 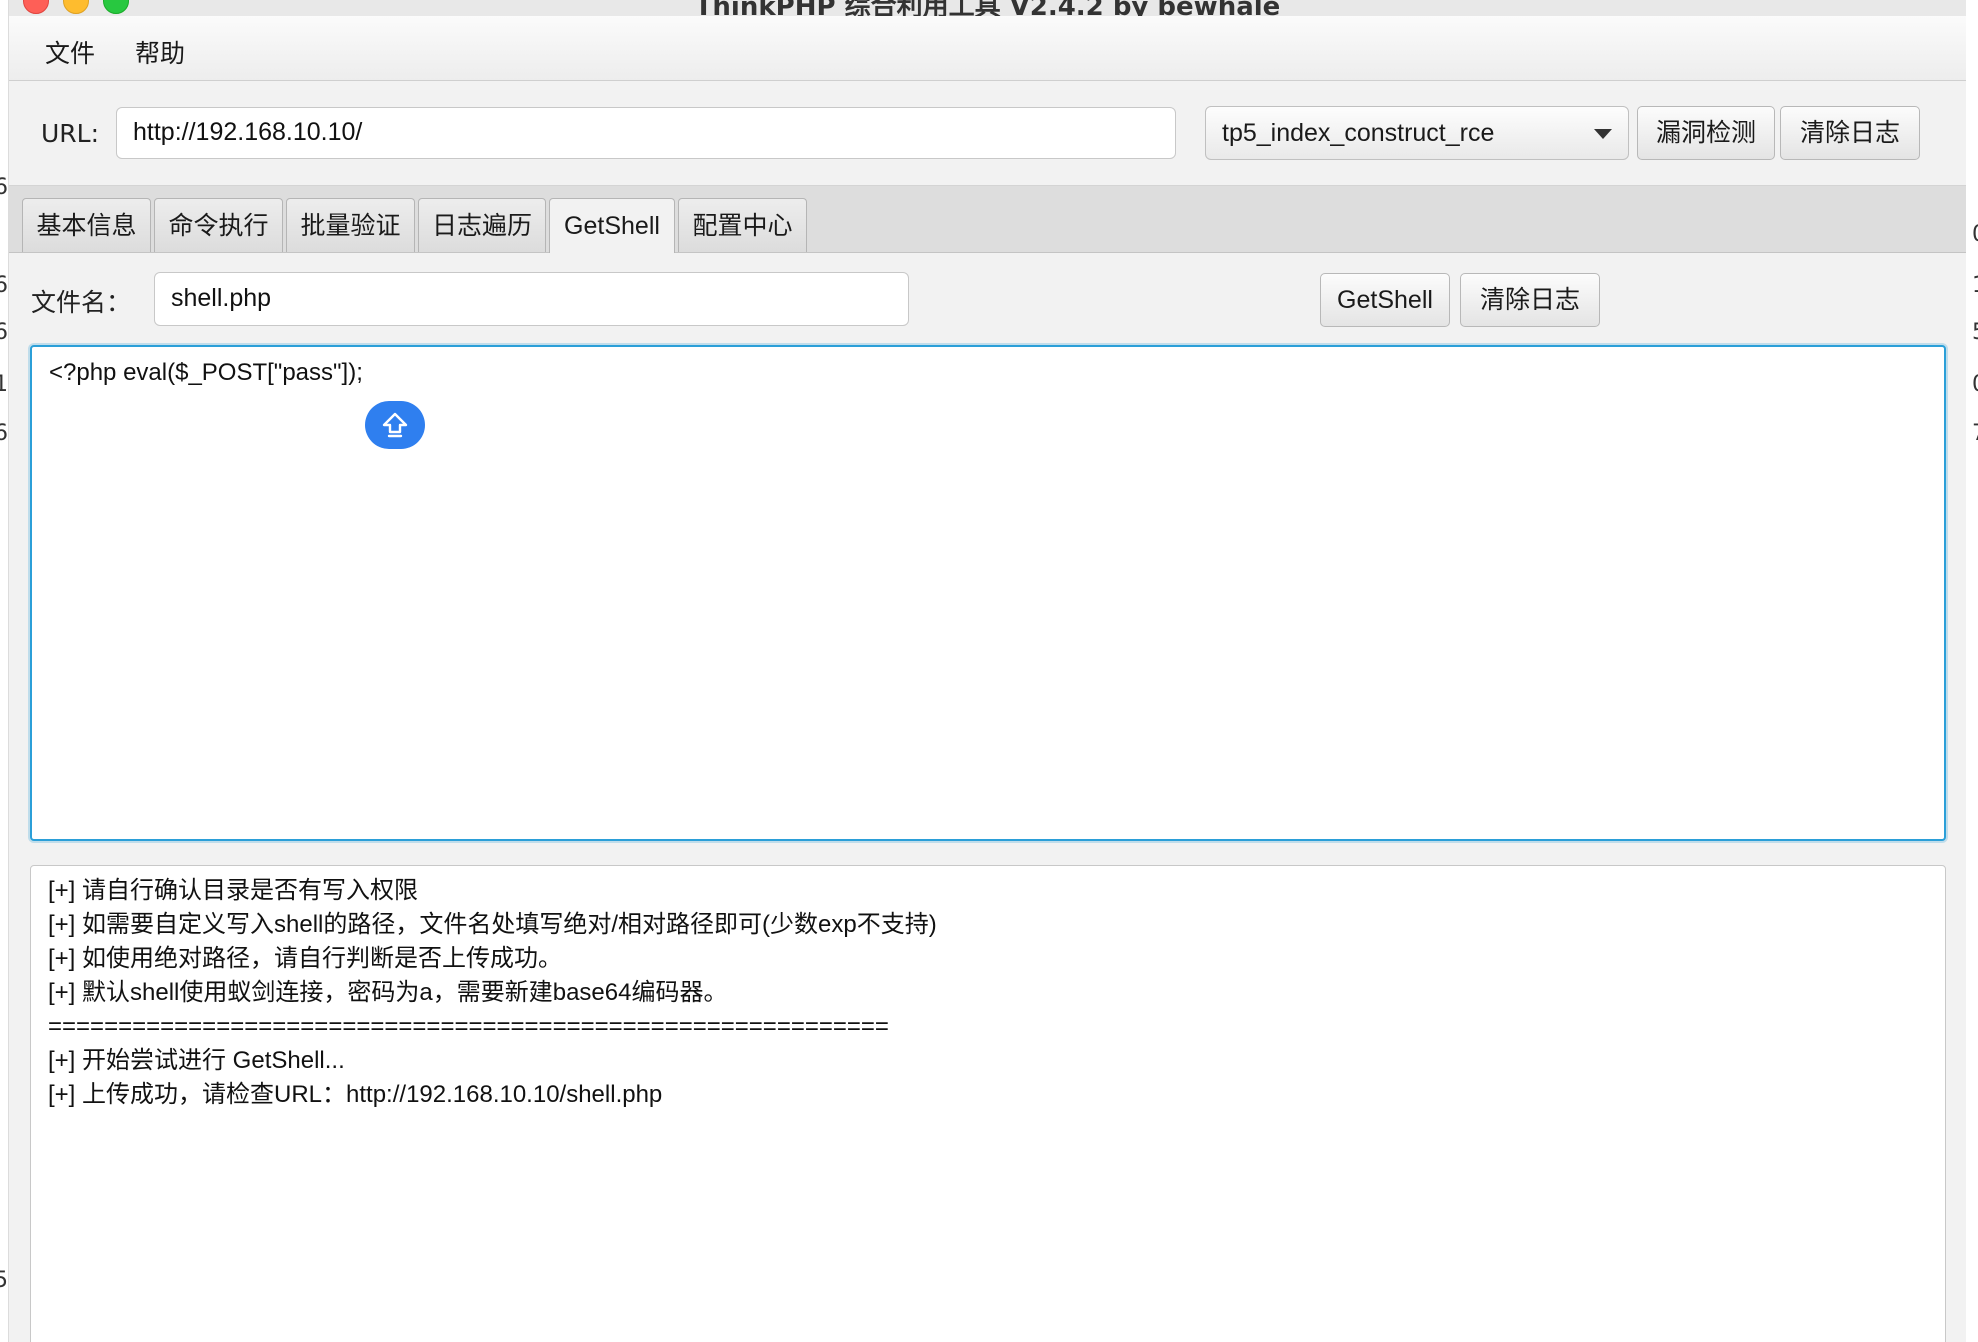 What do you see at coordinates (1385, 300) in the screenshot?
I see `getshell-button: GetShell` at bounding box center [1385, 300].